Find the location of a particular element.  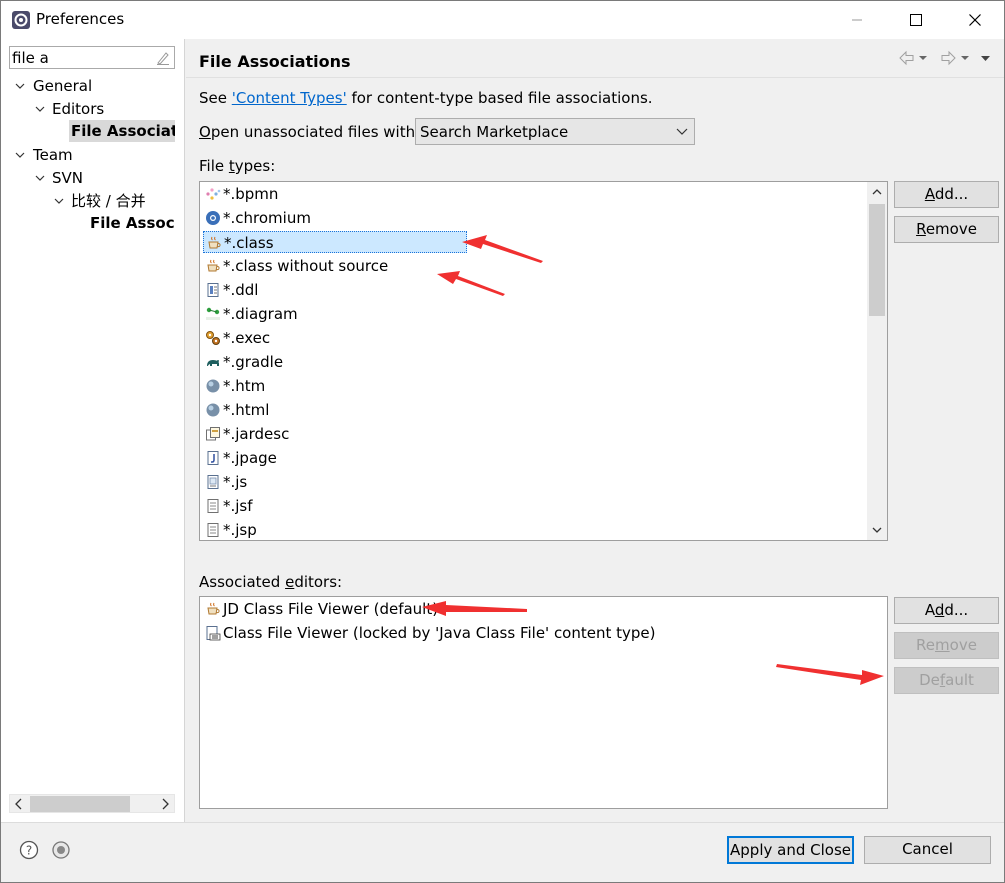

remove-file-type-button: Remove is located at coordinates (946, 229).